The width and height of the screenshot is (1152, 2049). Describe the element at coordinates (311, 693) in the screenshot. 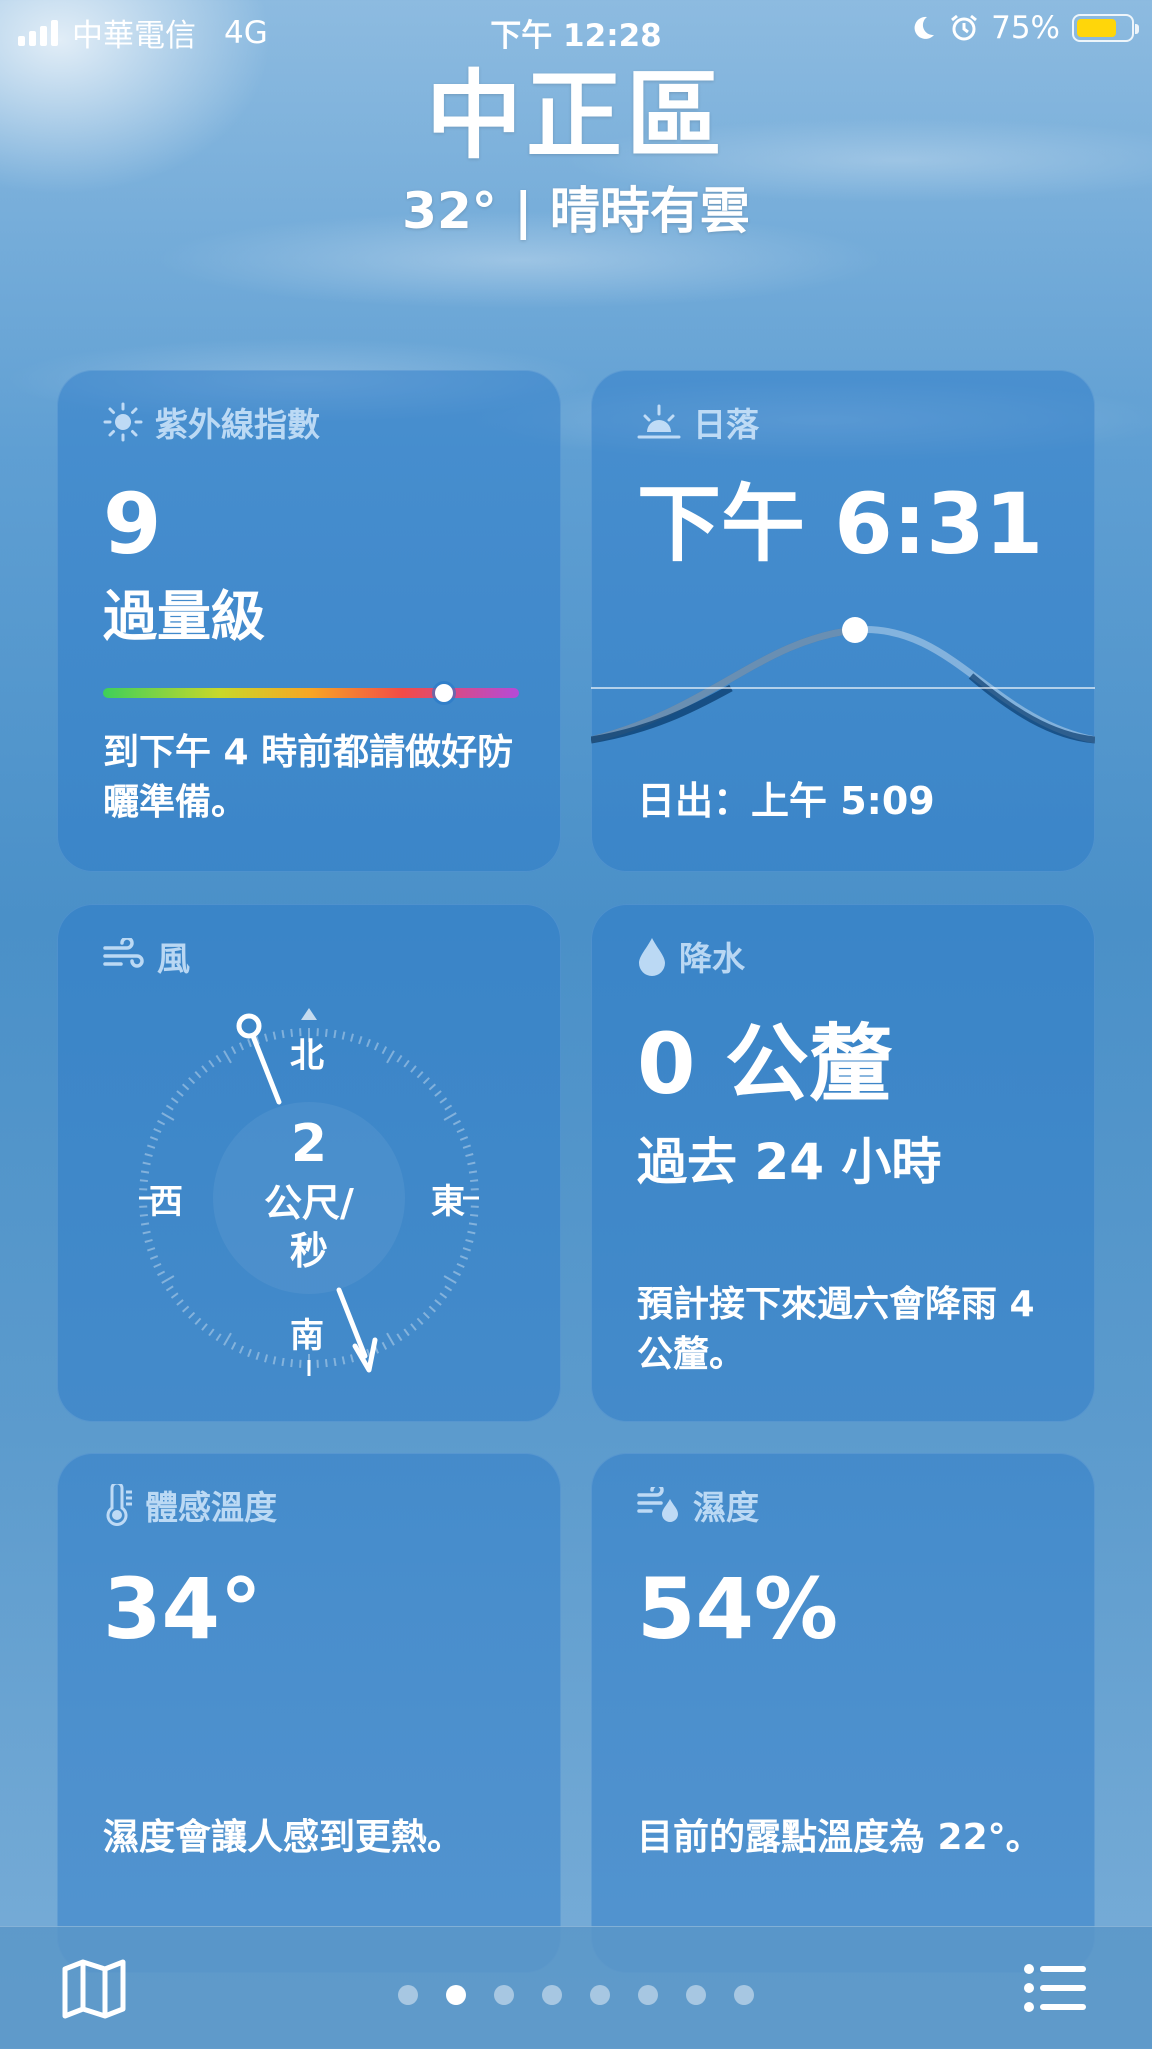

I see `uv-scale-bar` at that location.